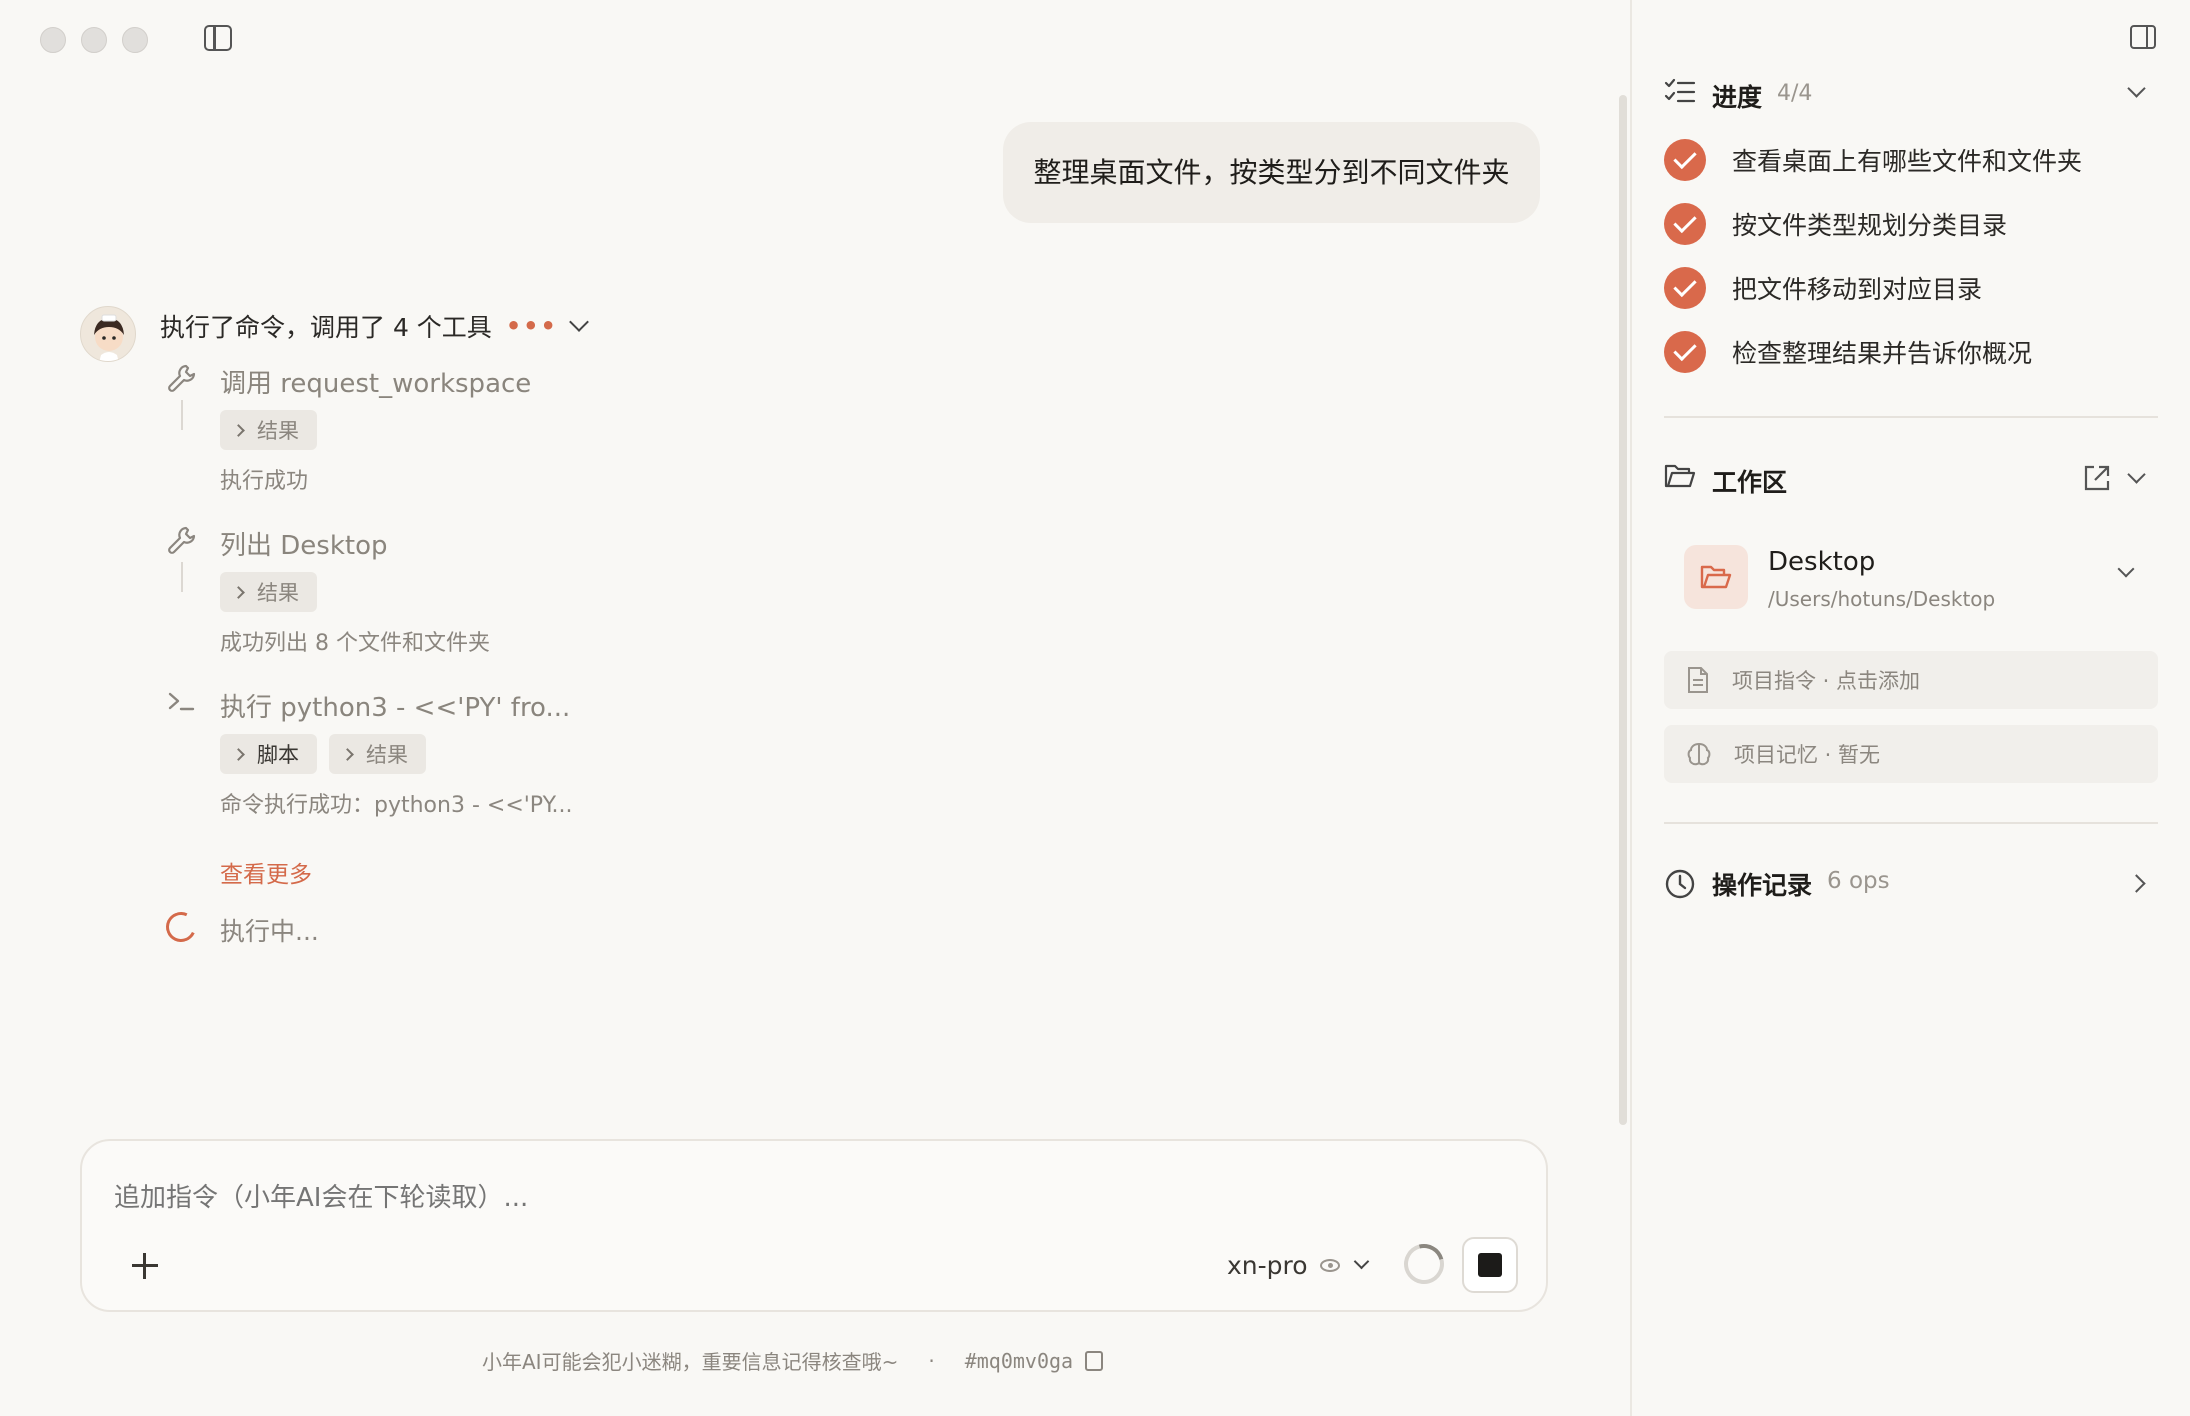 This screenshot has width=2190, height=1416. Describe the element at coordinates (2143, 37) in the screenshot. I see `panel-toggle-icon` at that location.